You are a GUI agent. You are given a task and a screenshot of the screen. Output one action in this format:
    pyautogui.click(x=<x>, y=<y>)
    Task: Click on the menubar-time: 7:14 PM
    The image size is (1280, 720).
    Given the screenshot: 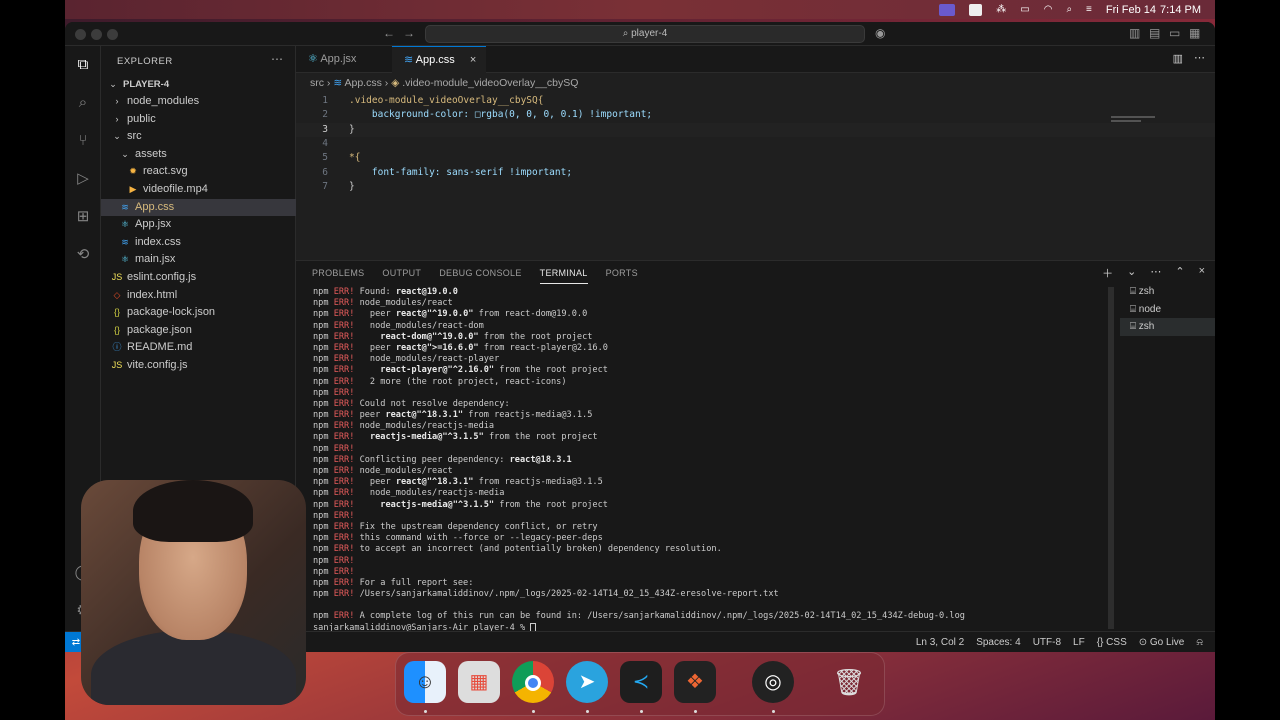 What is the action you would take?
    pyautogui.click(x=1180, y=10)
    